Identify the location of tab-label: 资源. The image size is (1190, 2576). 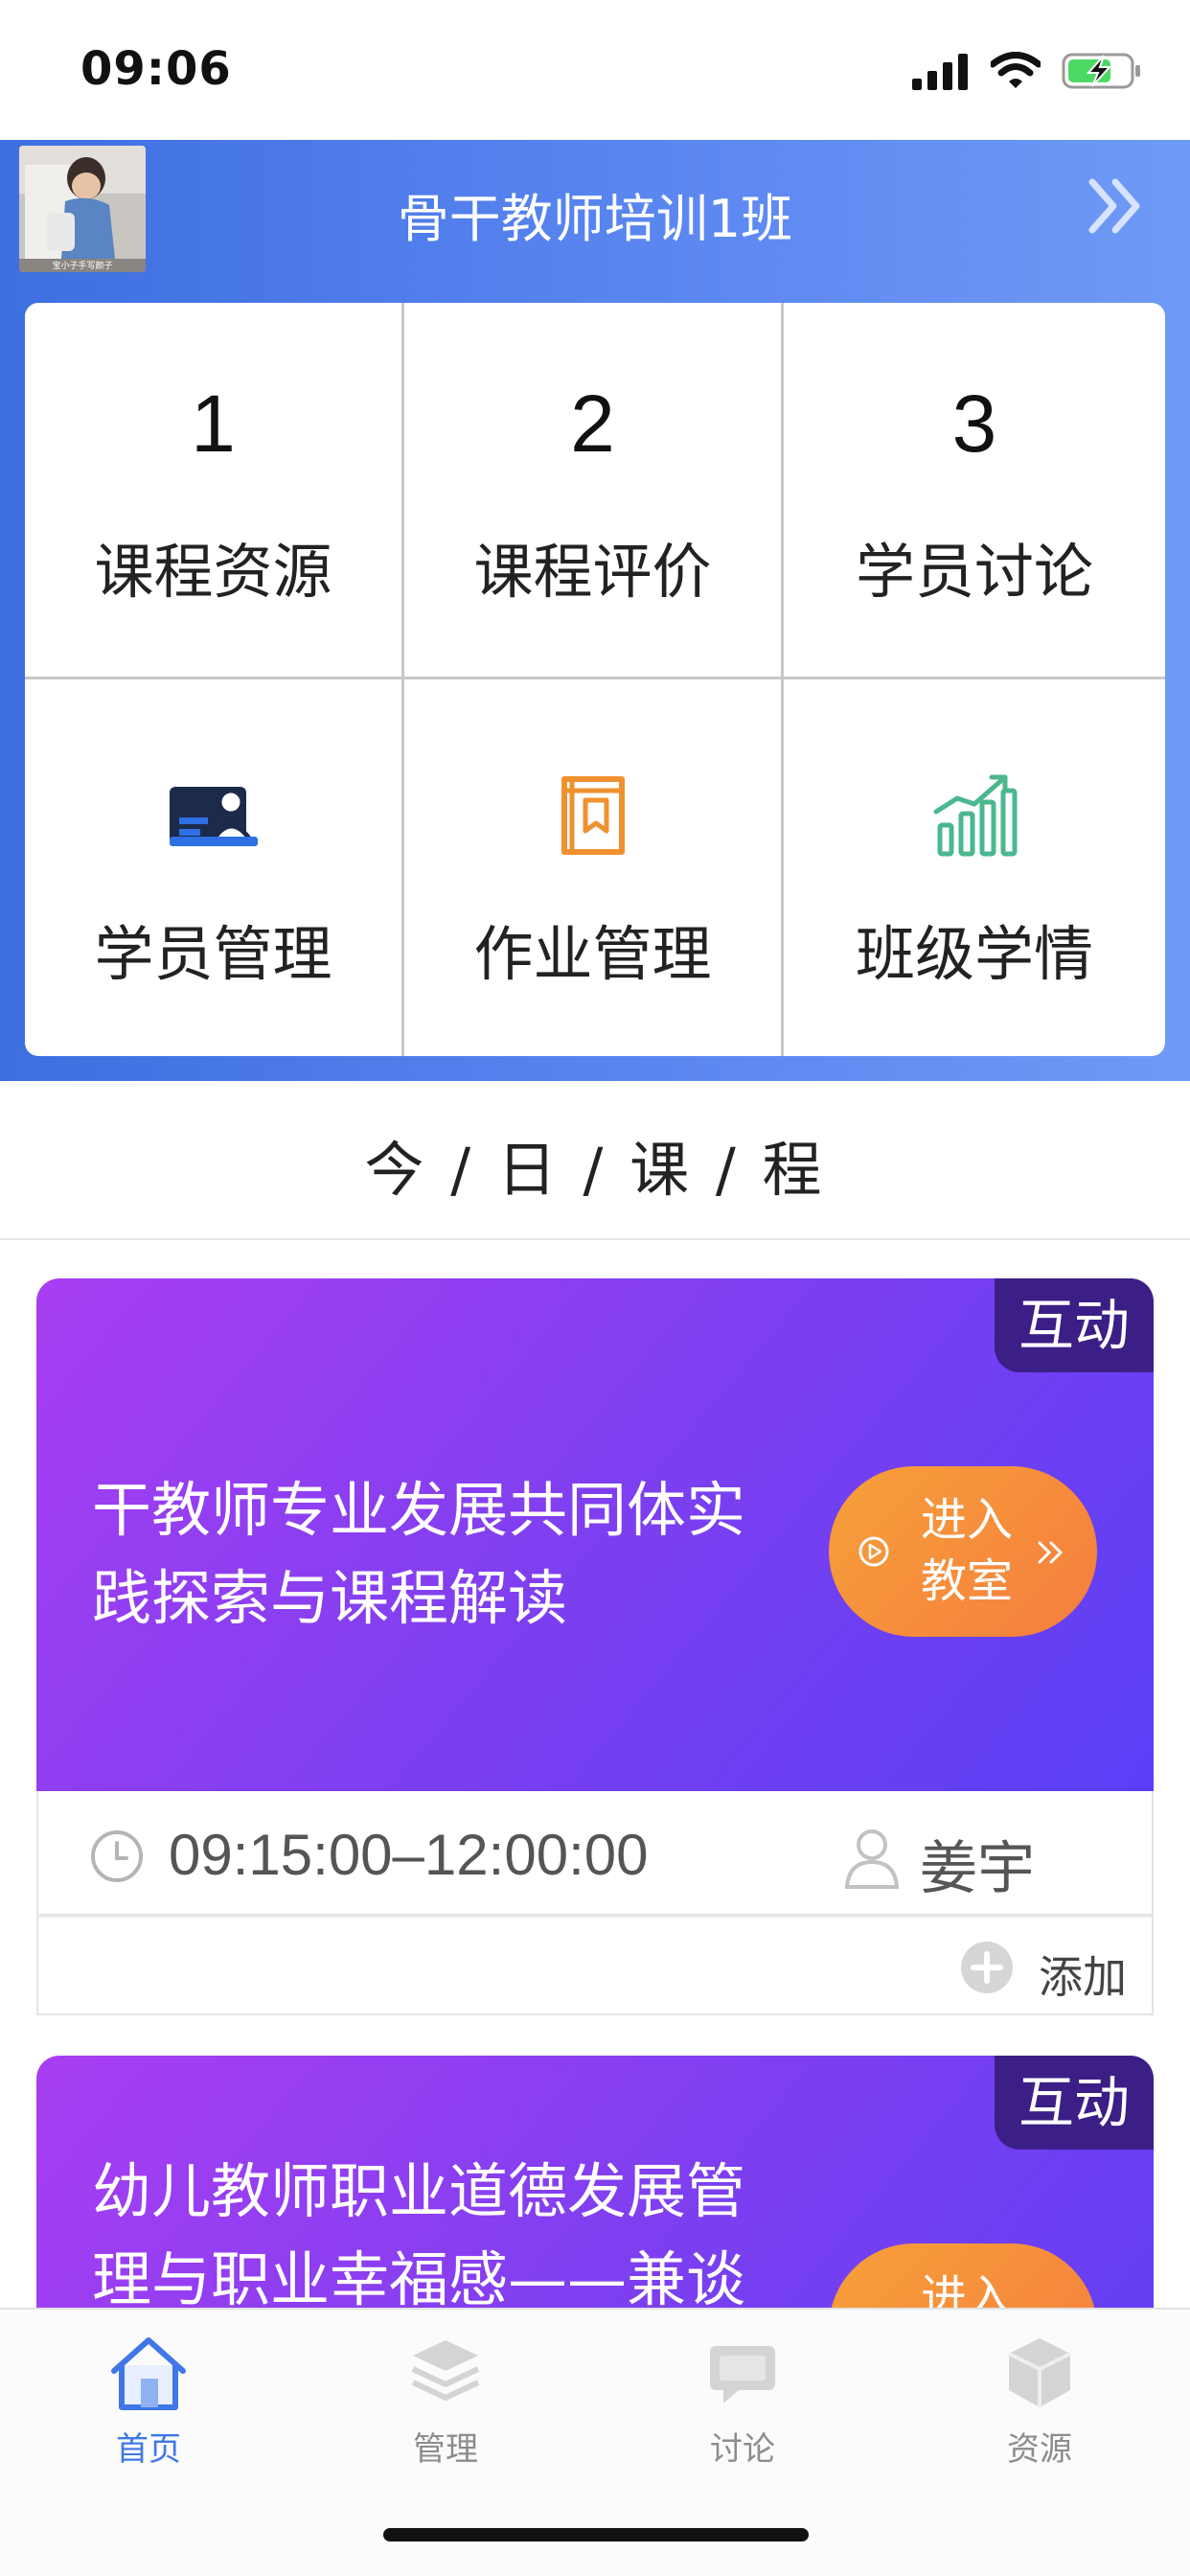
(1039, 2449).